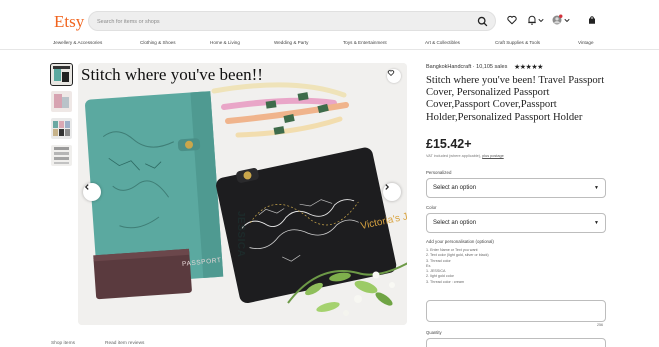 This screenshot has height=347, width=659. Describe the element at coordinates (86, 187) in the screenshot. I see `chevron-left-icon` at that location.